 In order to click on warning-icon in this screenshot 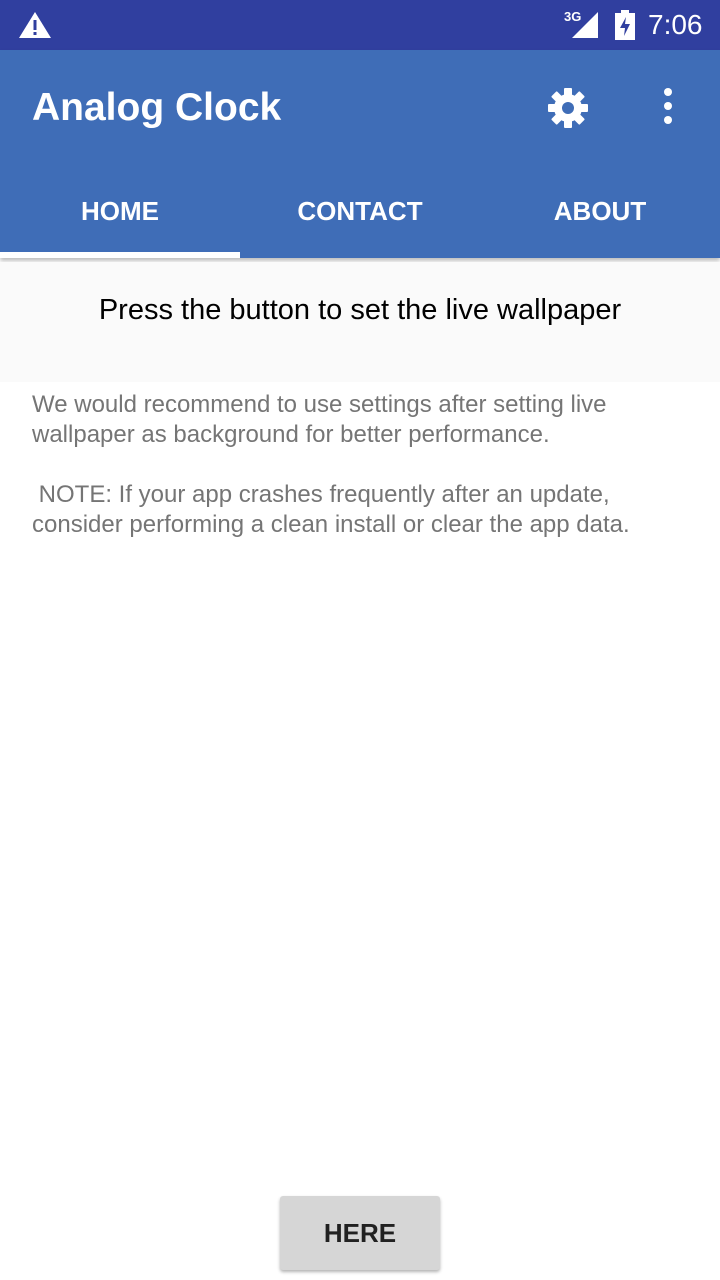, I will do `click(35, 25)`.